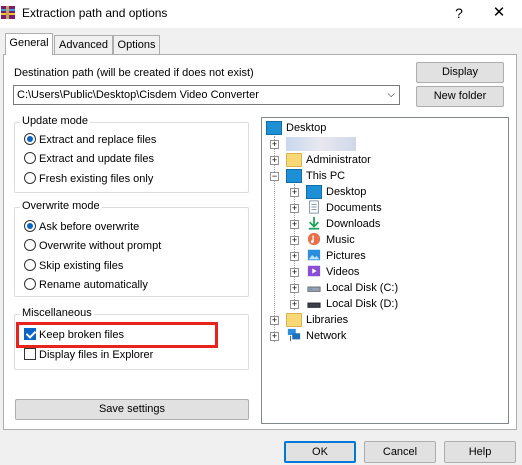  What do you see at coordinates (460, 96) in the screenshot?
I see `new-folder-button: New folder` at bounding box center [460, 96].